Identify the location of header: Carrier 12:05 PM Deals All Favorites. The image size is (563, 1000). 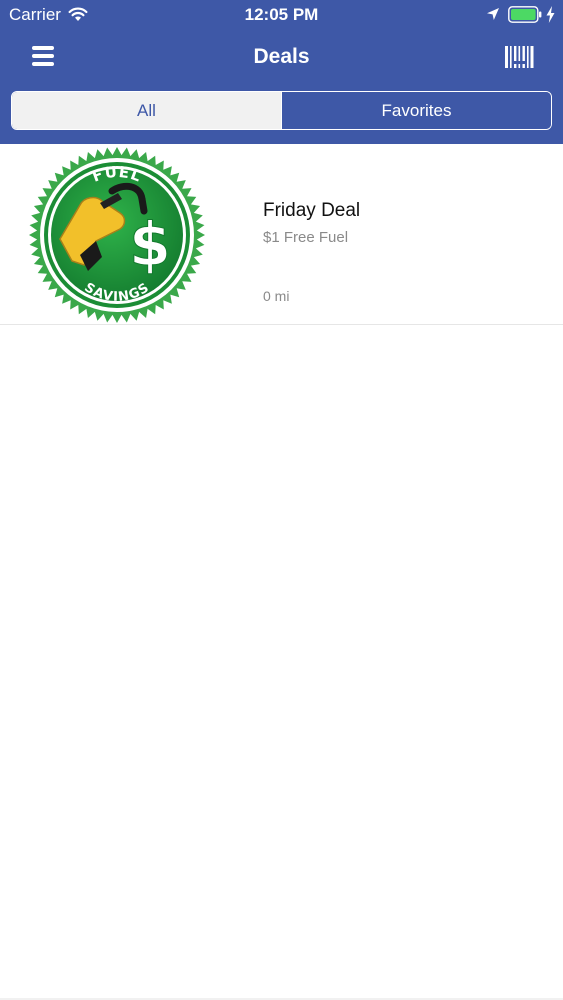
(281, 72).